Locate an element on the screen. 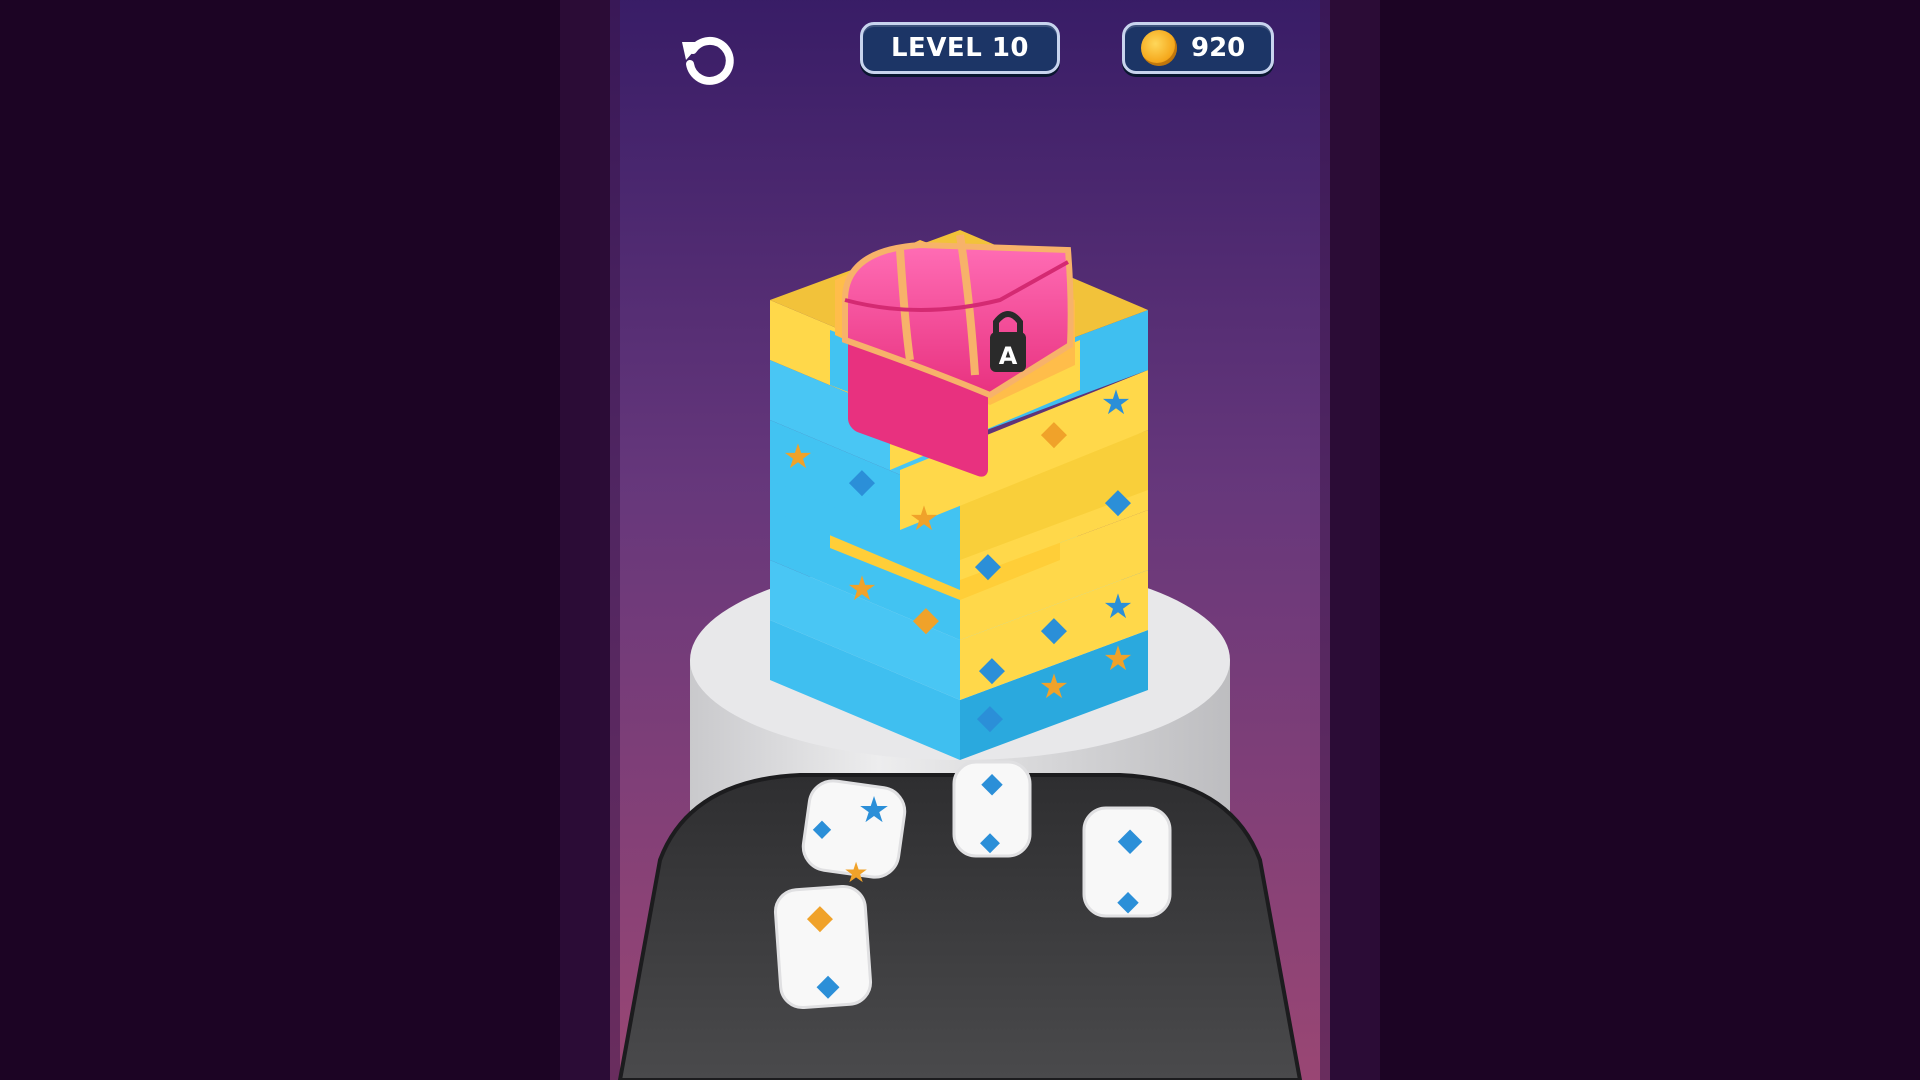 This screenshot has width=1920, height=1080. coin-counter: 920 is located at coordinates (1198, 48).